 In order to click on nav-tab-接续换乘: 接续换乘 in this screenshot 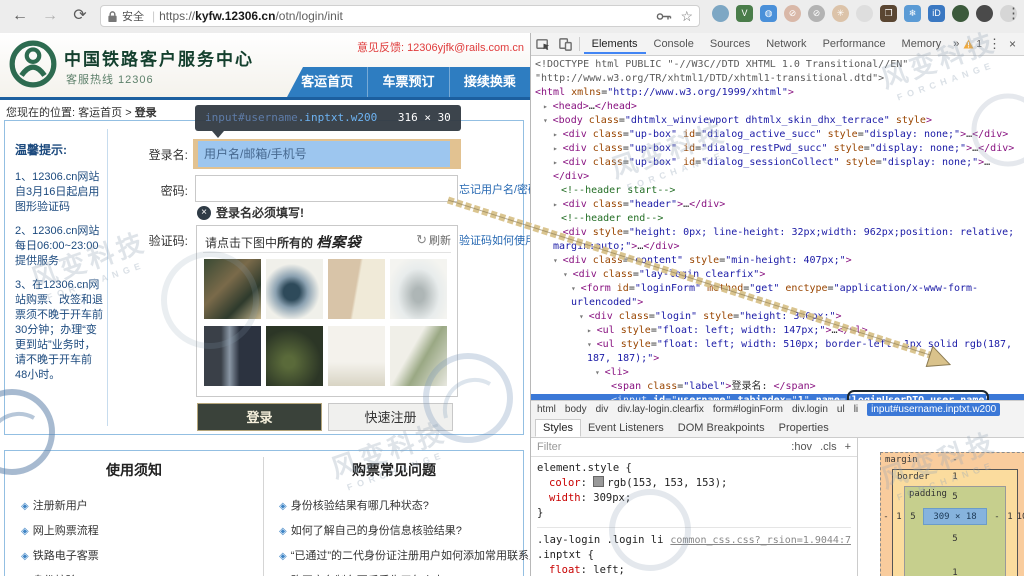, I will do `click(489, 82)`.